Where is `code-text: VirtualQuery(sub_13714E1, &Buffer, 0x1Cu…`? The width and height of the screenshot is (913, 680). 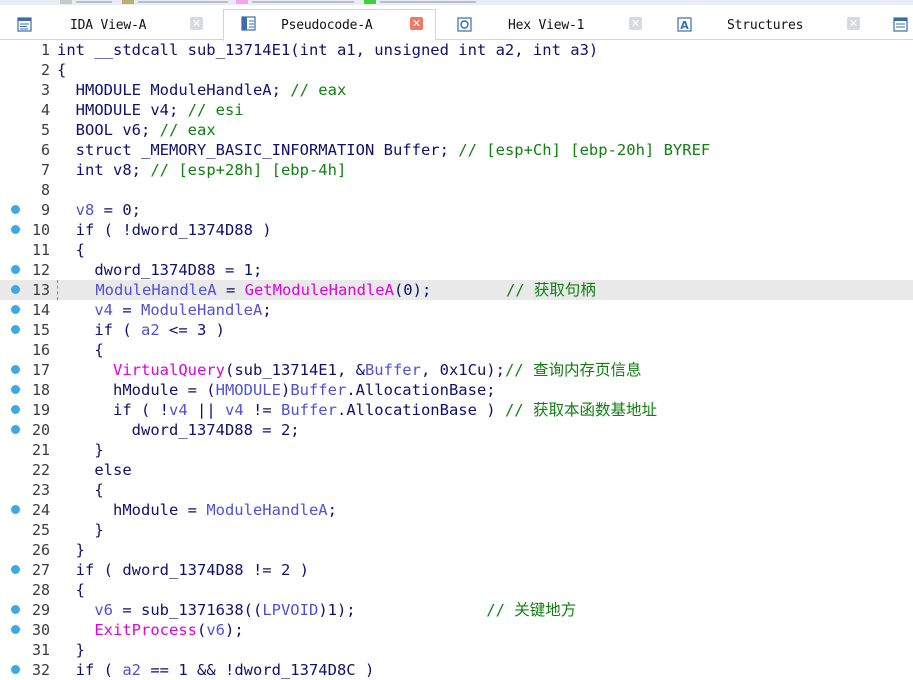
code-text: VirtualQuery(sub_13714E1, &Buffer, 0x1Cu… is located at coordinates (349, 370).